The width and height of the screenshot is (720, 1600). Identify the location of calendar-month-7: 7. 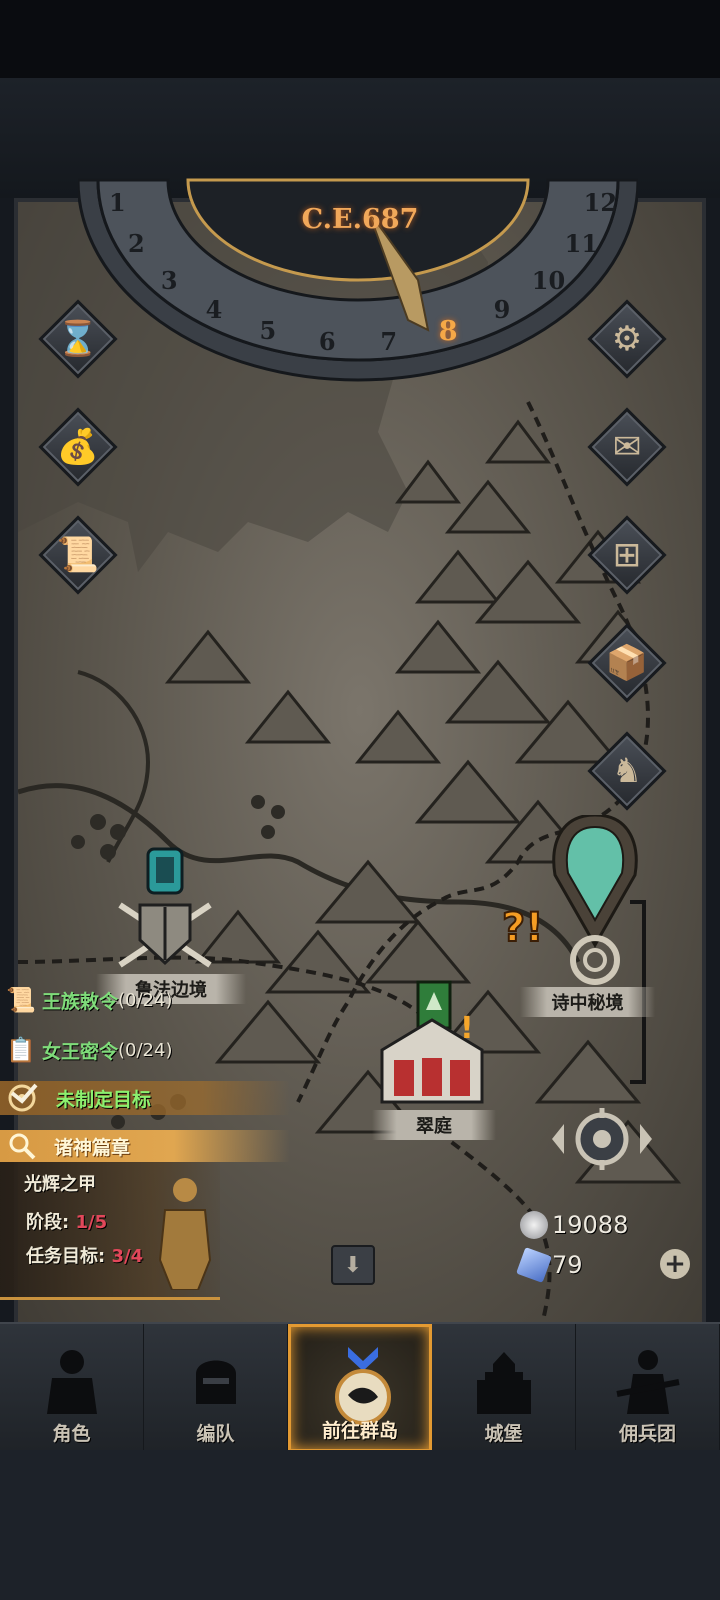
(389, 341).